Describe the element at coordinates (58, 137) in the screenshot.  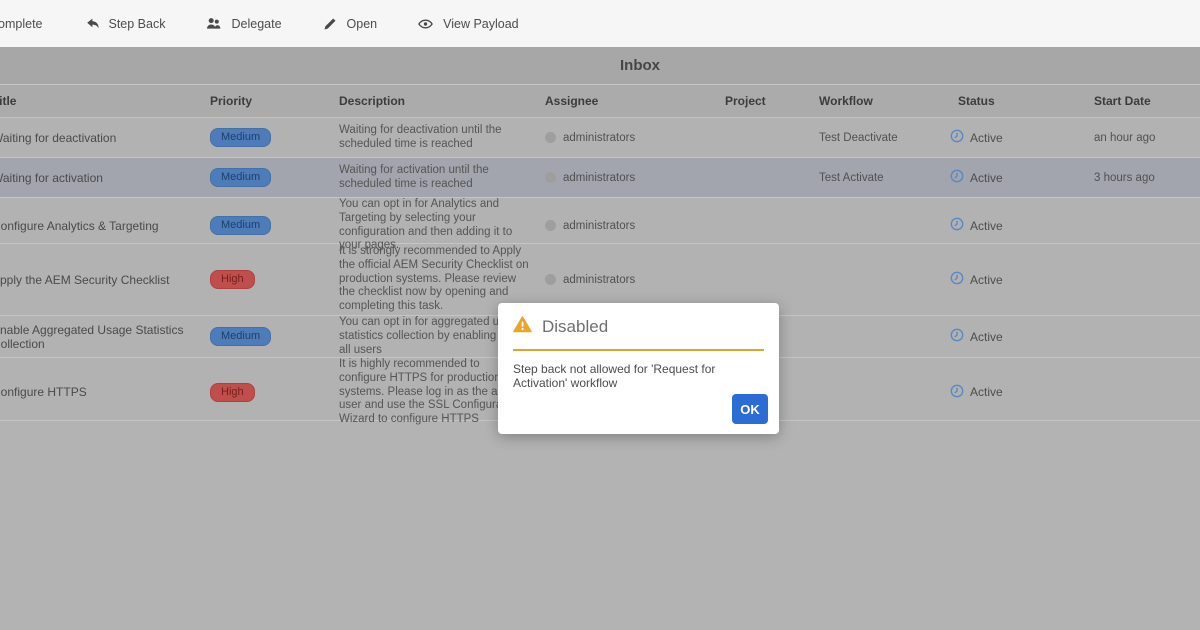
I see `task-title: Waiting for deactivation` at that location.